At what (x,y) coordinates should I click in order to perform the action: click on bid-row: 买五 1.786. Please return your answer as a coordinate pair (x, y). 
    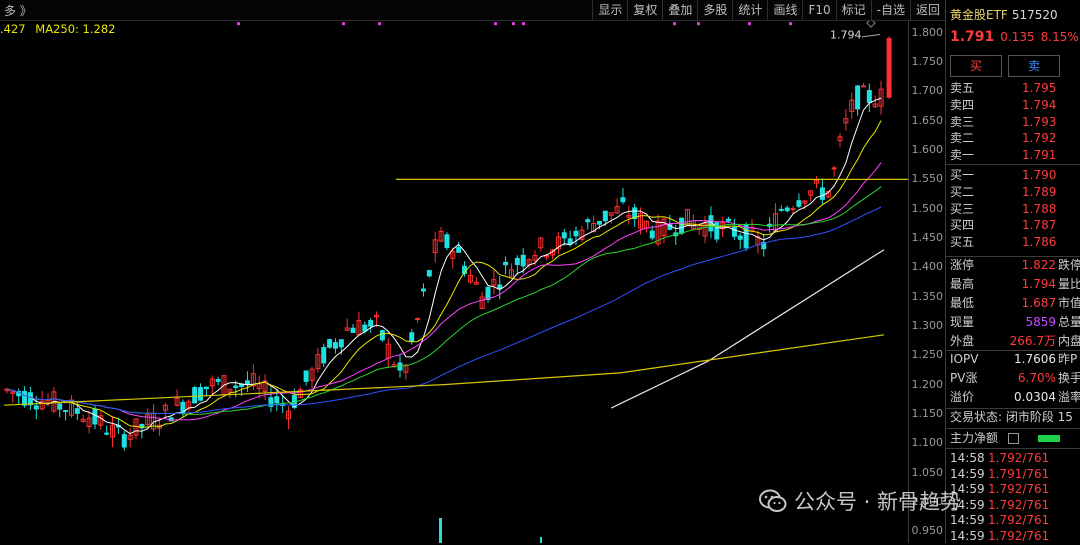
    Looking at the image, I should click on (1013, 242).